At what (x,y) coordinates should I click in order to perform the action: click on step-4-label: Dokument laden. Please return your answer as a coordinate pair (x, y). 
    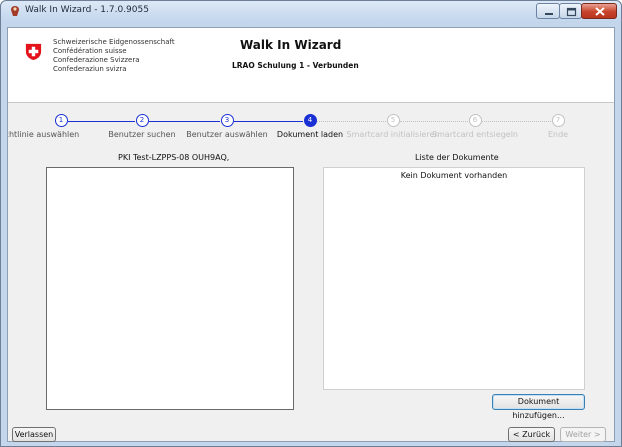
    Looking at the image, I should click on (310, 134).